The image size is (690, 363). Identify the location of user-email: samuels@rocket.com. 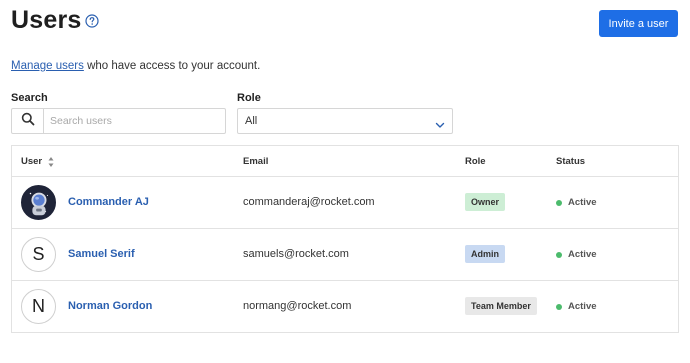
(296, 254).